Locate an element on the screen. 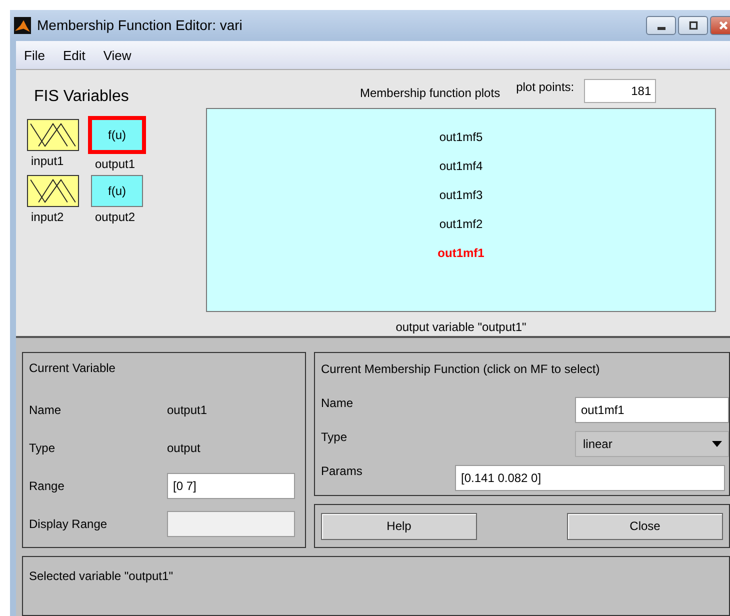 The width and height of the screenshot is (730, 616). menu-item: View is located at coordinates (117, 55).